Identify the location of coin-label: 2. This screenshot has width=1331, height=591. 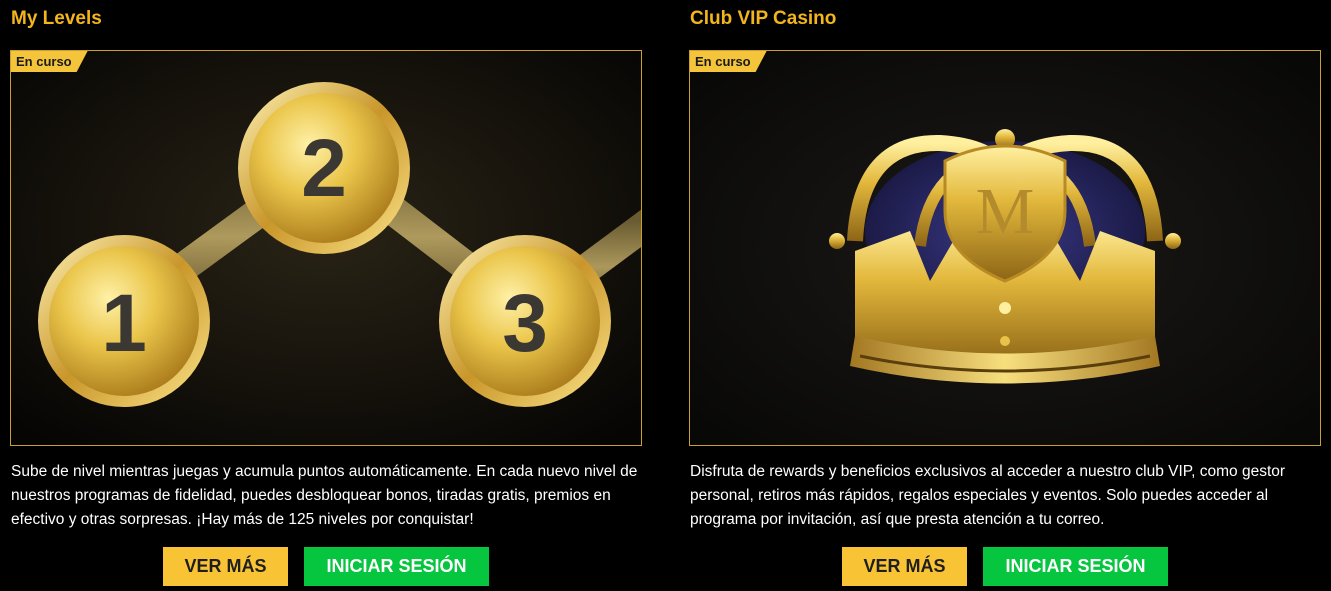
(324, 168).